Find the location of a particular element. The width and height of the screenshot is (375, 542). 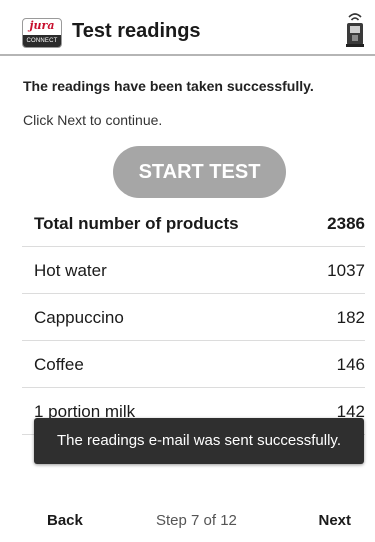

wizard-footer: Back Step 7 of 12 Next is located at coordinates (187, 519).